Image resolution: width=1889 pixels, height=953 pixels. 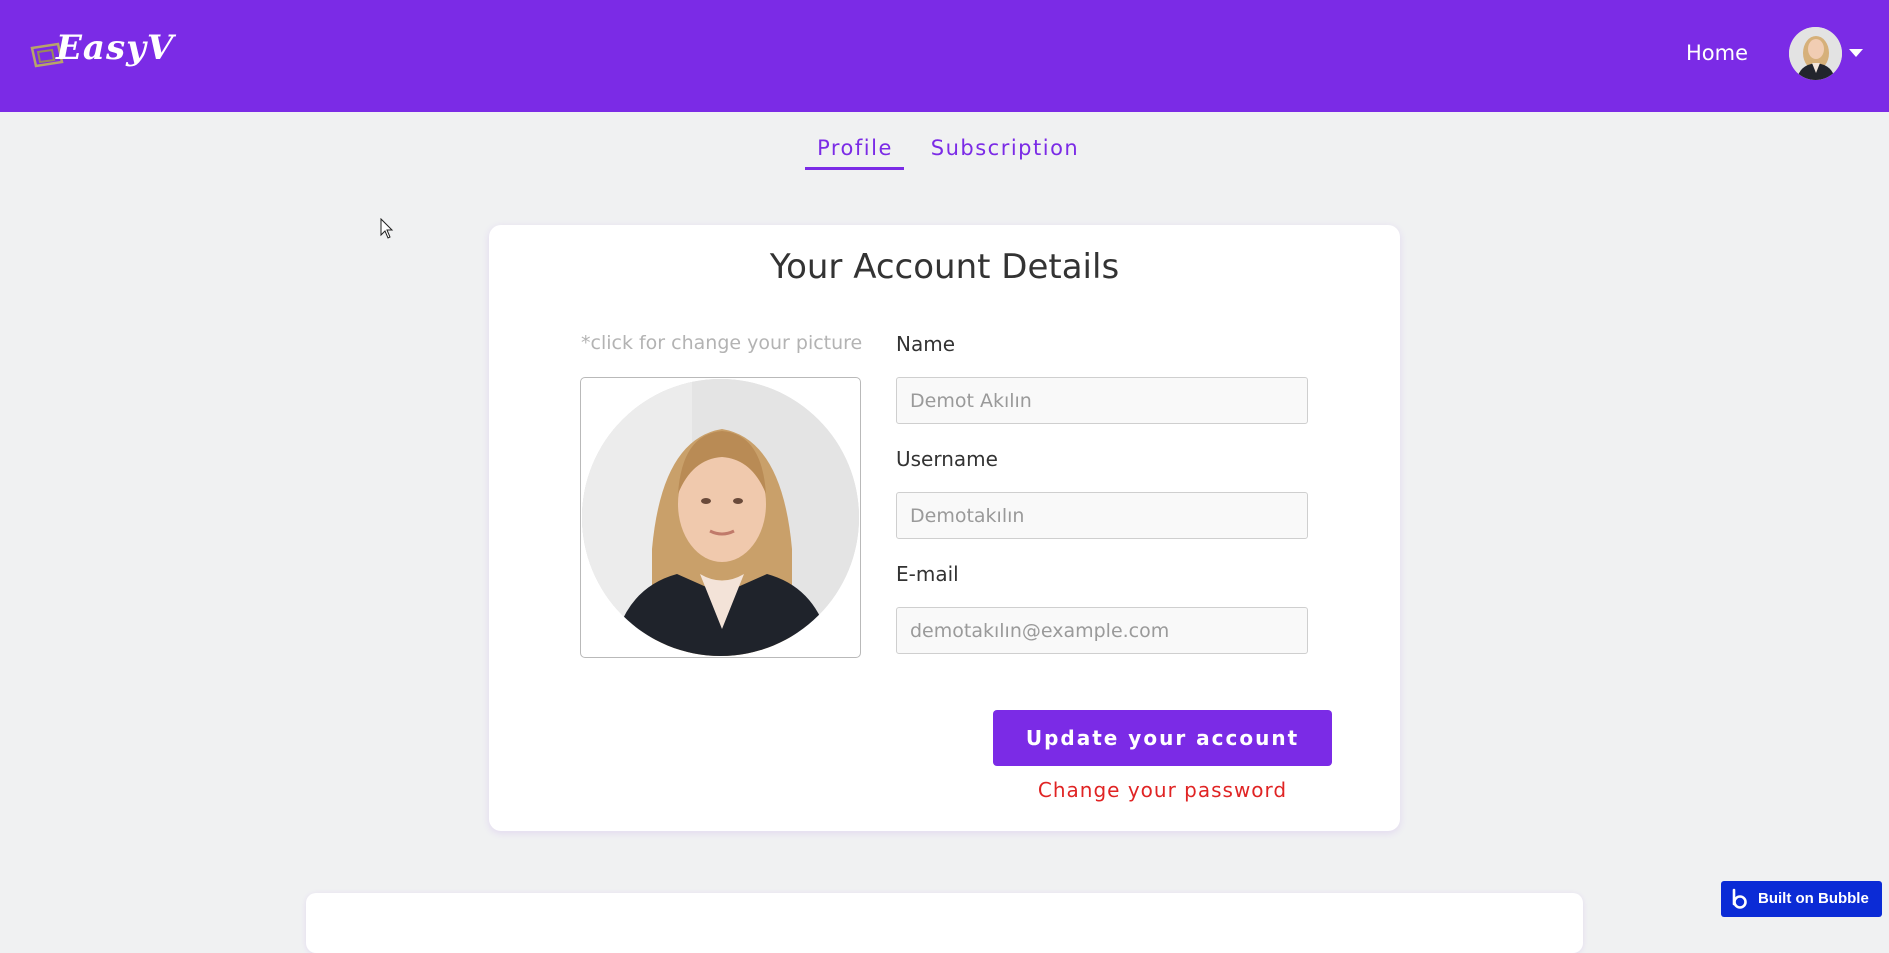 I want to click on name-label: Name, so click(x=926, y=344).